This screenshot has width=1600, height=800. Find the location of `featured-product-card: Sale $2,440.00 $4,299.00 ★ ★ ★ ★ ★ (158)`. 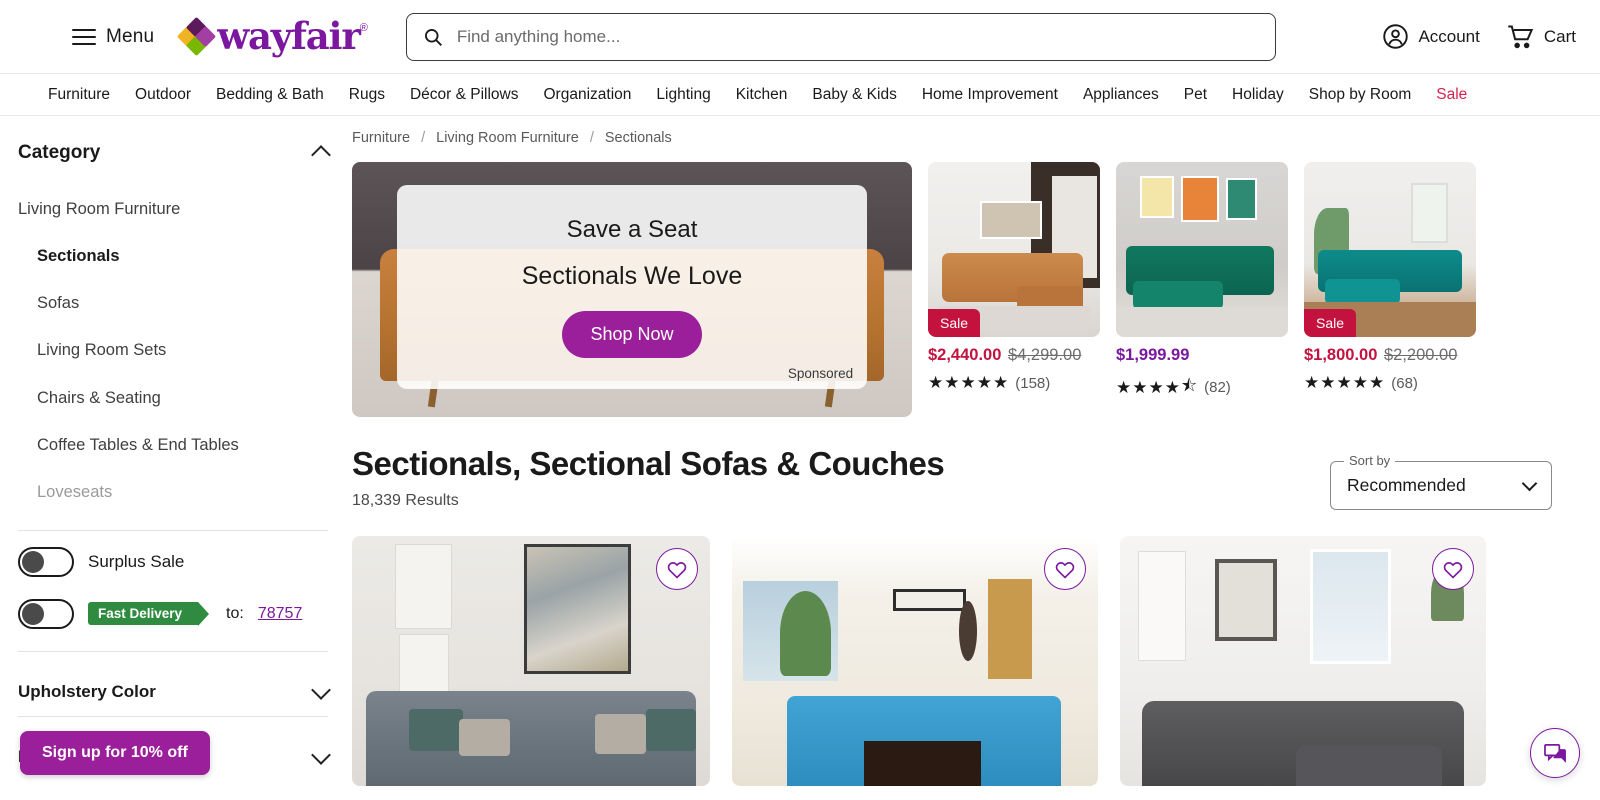

featured-product-card: Sale $2,440.00 $4,299.00 ★ ★ ★ ★ ★ (158) is located at coordinates (1014, 289).